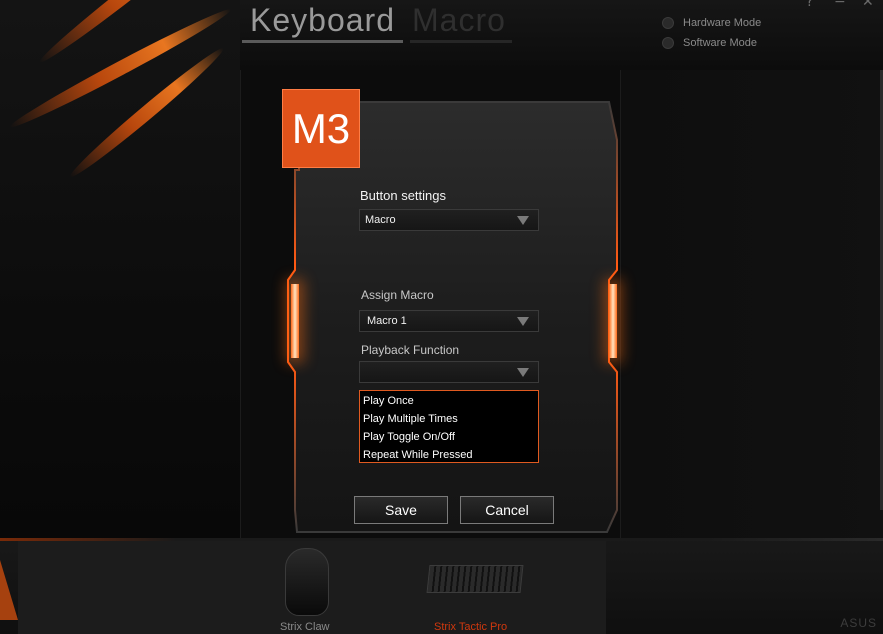 This screenshot has width=883, height=634. What do you see at coordinates (9, 590) in the screenshot?
I see `device-bar-corner-accent` at bounding box center [9, 590].